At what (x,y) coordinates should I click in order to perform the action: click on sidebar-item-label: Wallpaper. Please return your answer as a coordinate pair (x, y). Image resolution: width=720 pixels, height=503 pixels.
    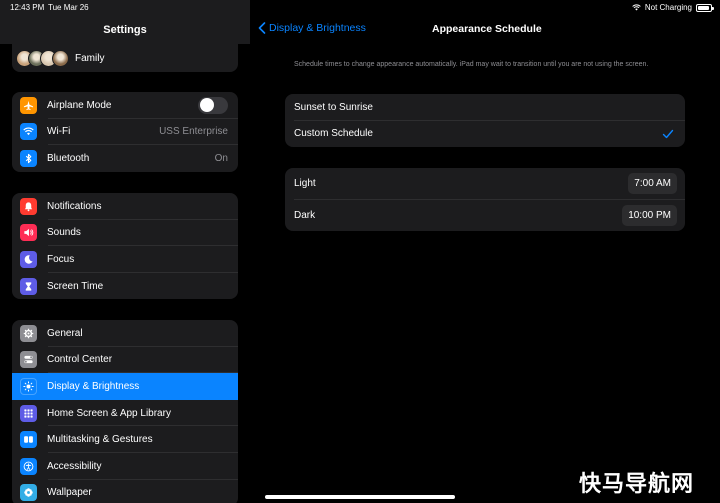
    Looking at the image, I should click on (69, 493).